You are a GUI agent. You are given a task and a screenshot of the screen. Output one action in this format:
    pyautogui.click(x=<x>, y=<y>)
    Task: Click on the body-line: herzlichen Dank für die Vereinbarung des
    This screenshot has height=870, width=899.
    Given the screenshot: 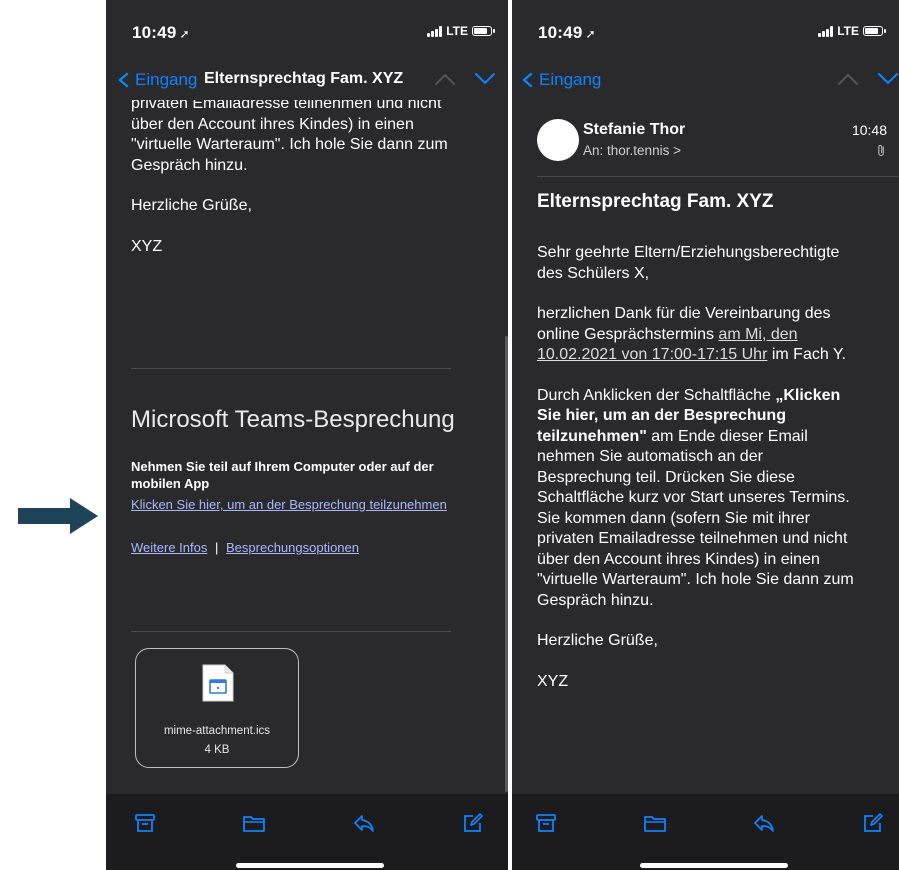 What is the action you would take?
    pyautogui.click(x=684, y=313)
    